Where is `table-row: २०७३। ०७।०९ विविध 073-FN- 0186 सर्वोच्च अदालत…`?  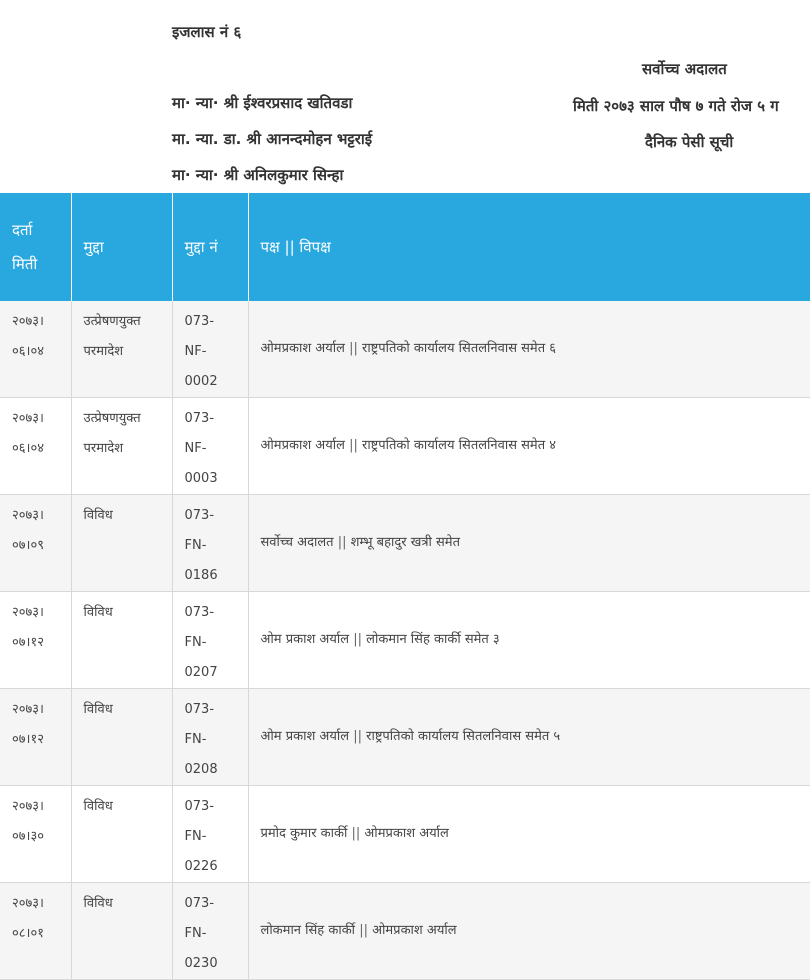
table-row: २०७३। ०७।०९ विविध 073-FN- 0186 सर्वोच्च अदालत… is located at coordinates (405, 543).